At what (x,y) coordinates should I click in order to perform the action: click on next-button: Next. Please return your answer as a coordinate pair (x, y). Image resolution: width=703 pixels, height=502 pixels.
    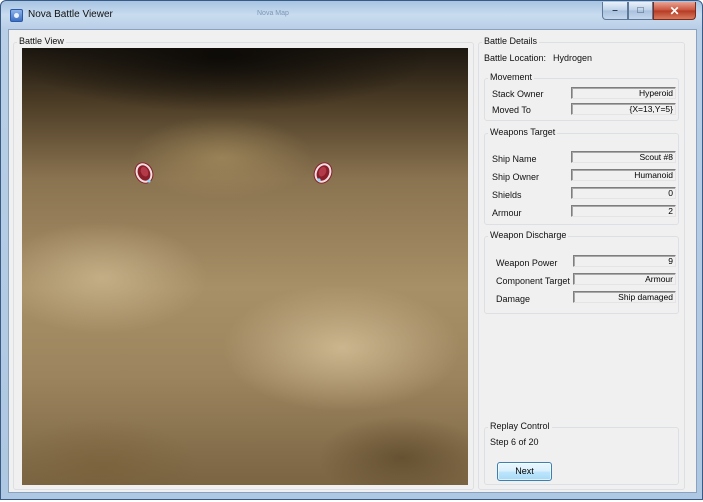
    Looking at the image, I should click on (524, 471).